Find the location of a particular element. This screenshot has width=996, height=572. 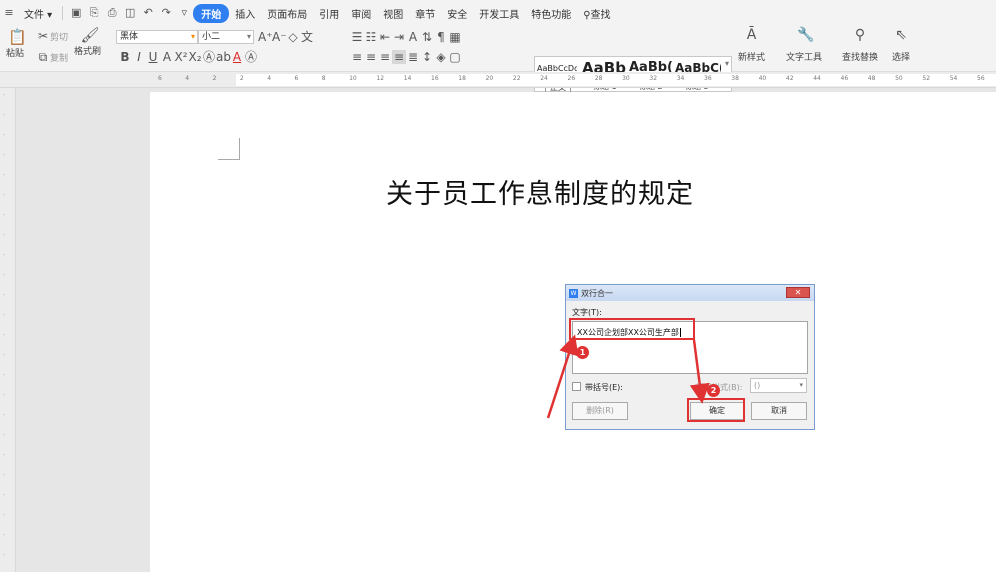

font-format-controls: B I U A X² X₂ Ⓐ ab A Ⓐ is located at coordinates (188, 57).